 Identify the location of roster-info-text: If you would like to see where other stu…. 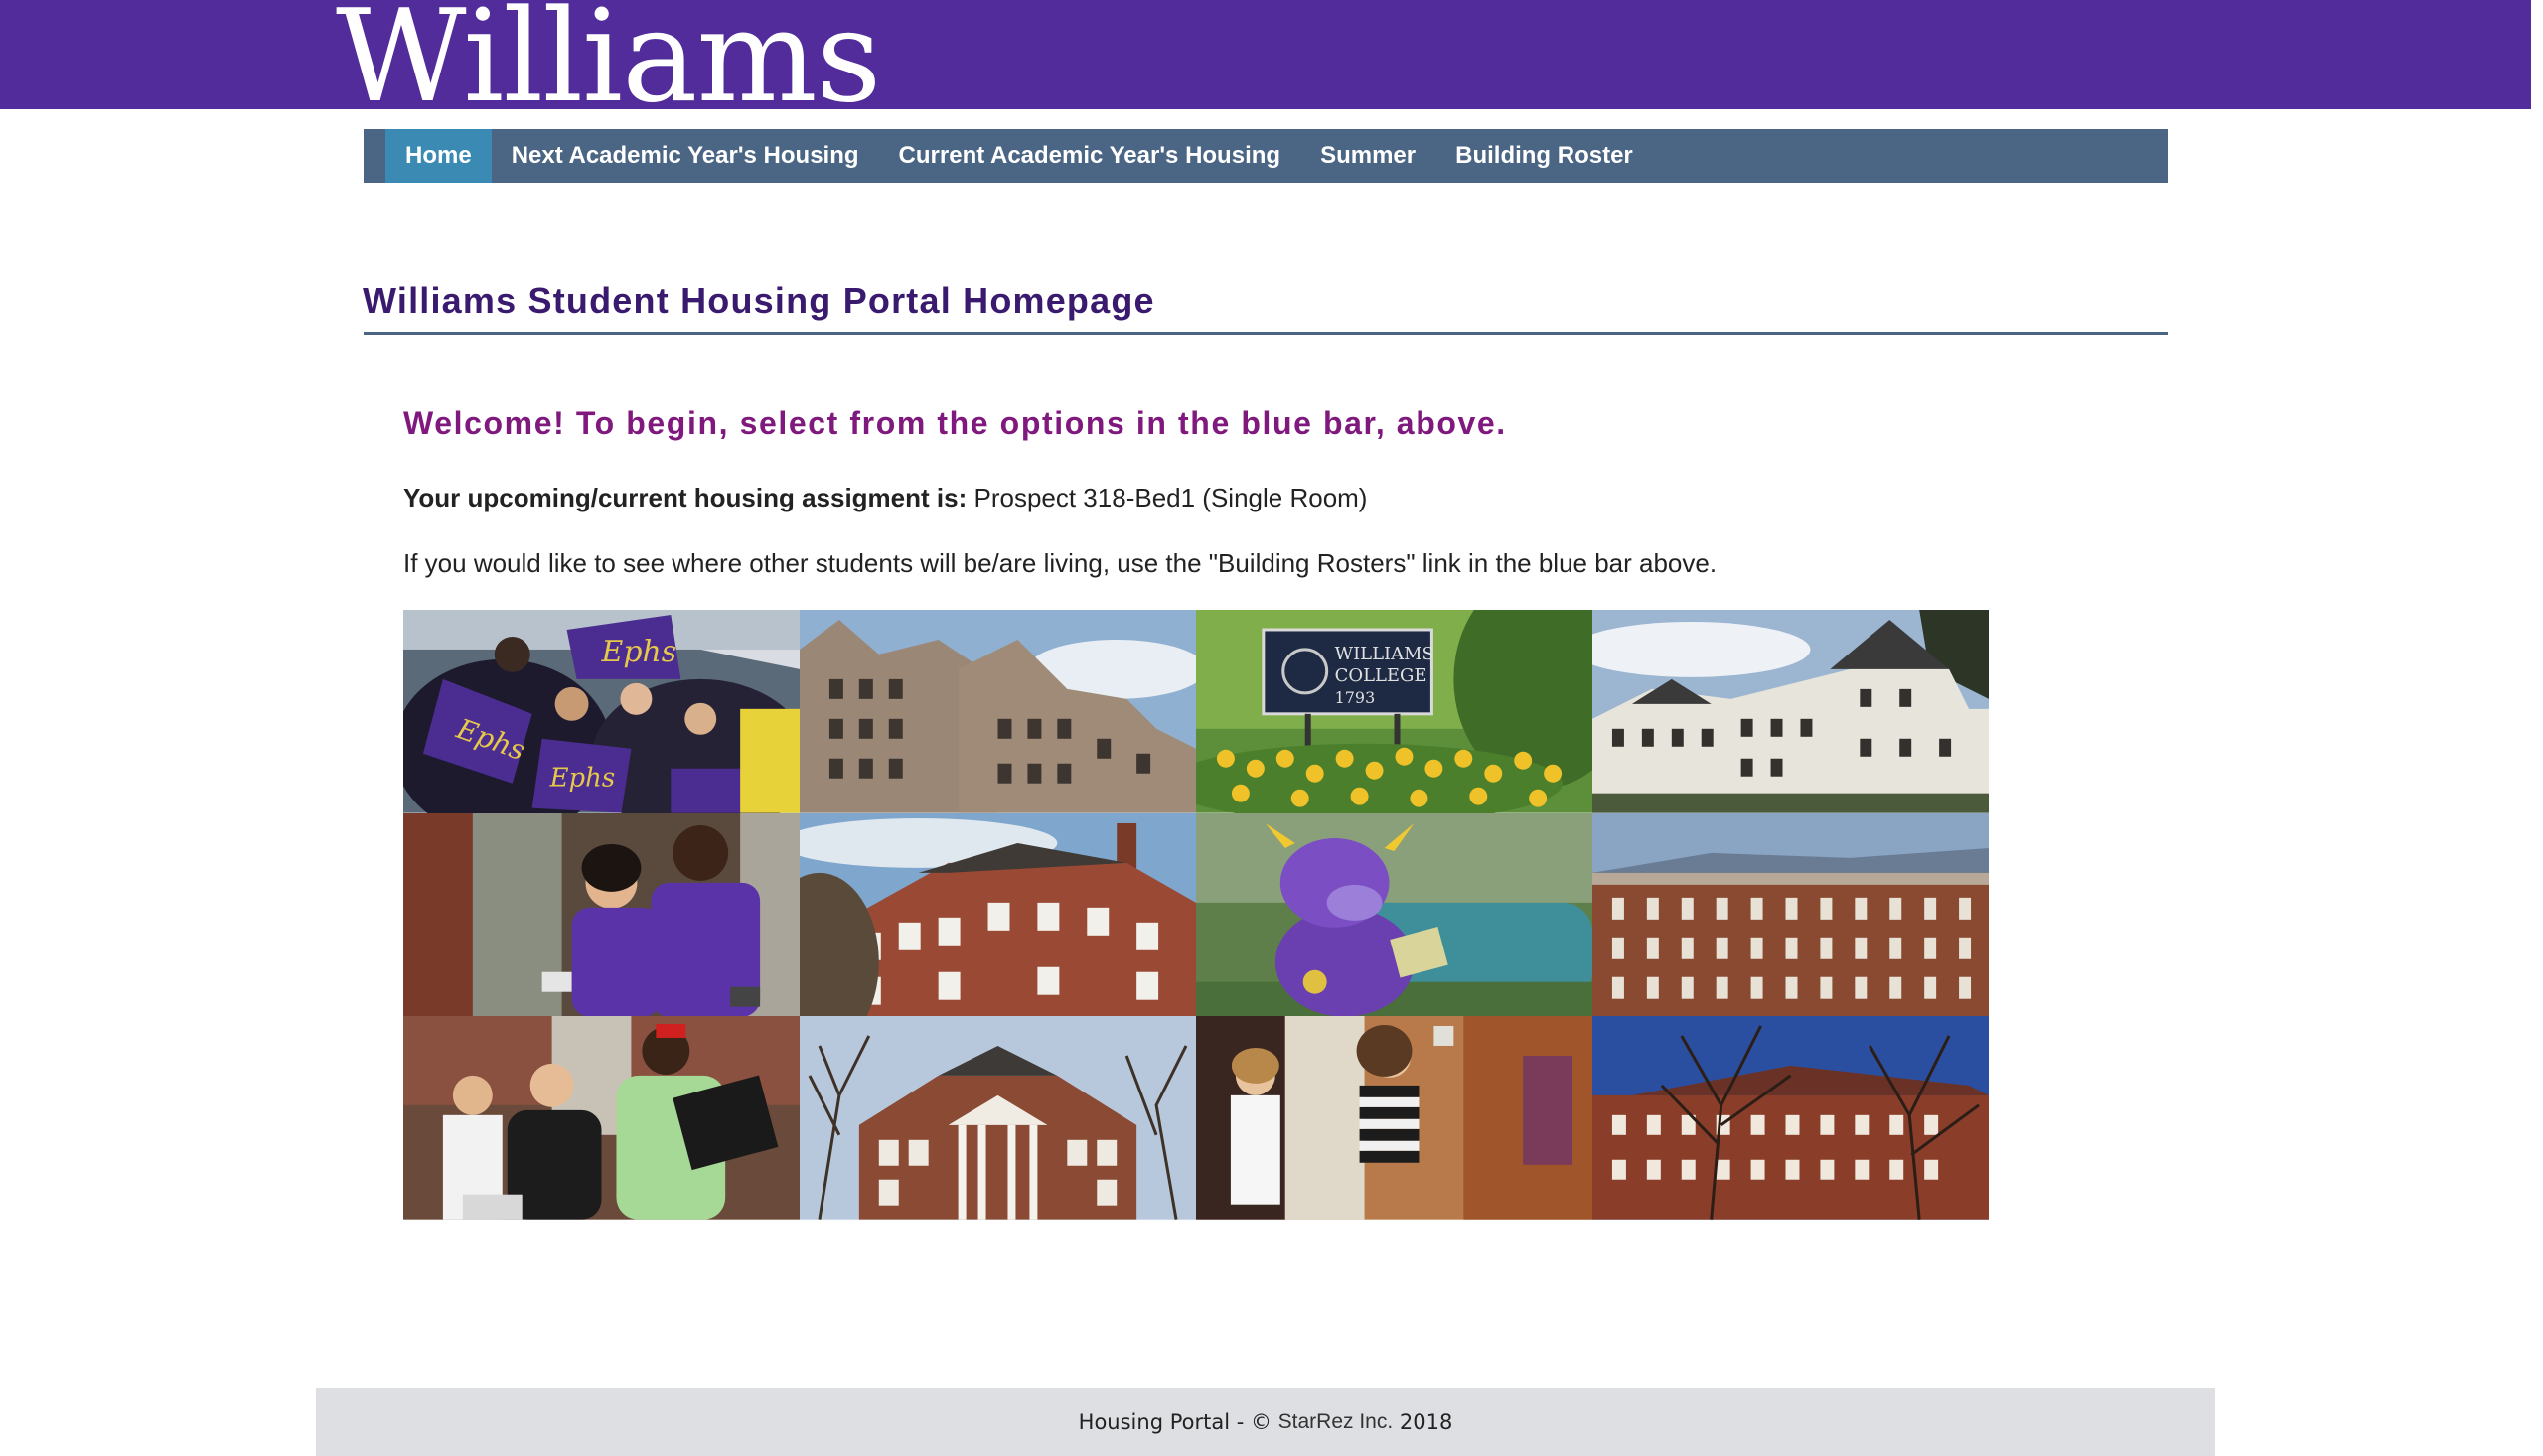
(1060, 563).